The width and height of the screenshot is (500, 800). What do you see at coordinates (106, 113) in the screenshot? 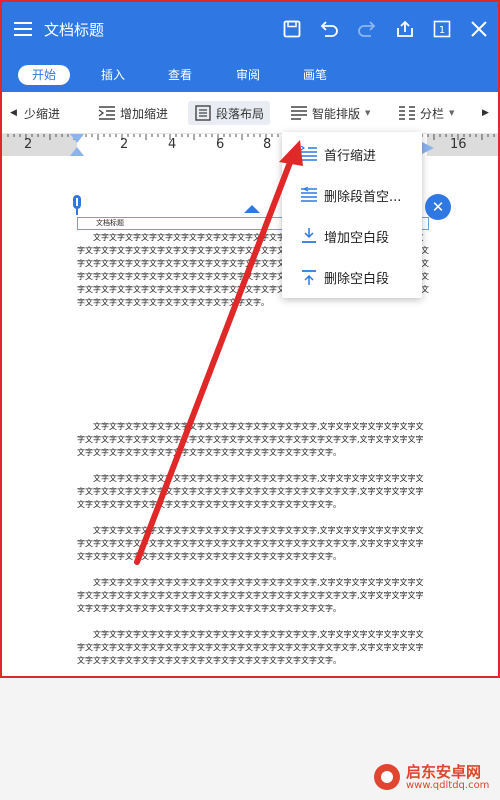
I see `increase-indent-icon` at bounding box center [106, 113].